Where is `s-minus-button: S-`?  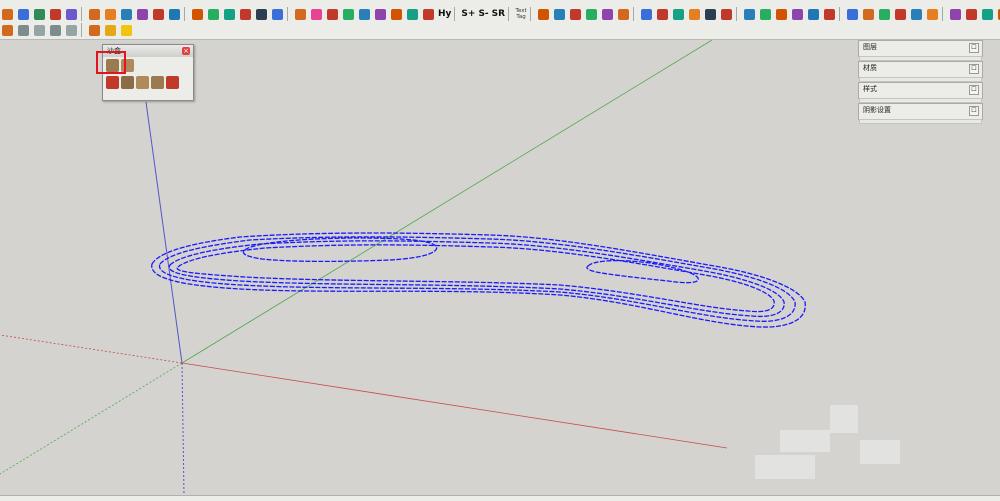 s-minus-button: S- is located at coordinates (483, 14).